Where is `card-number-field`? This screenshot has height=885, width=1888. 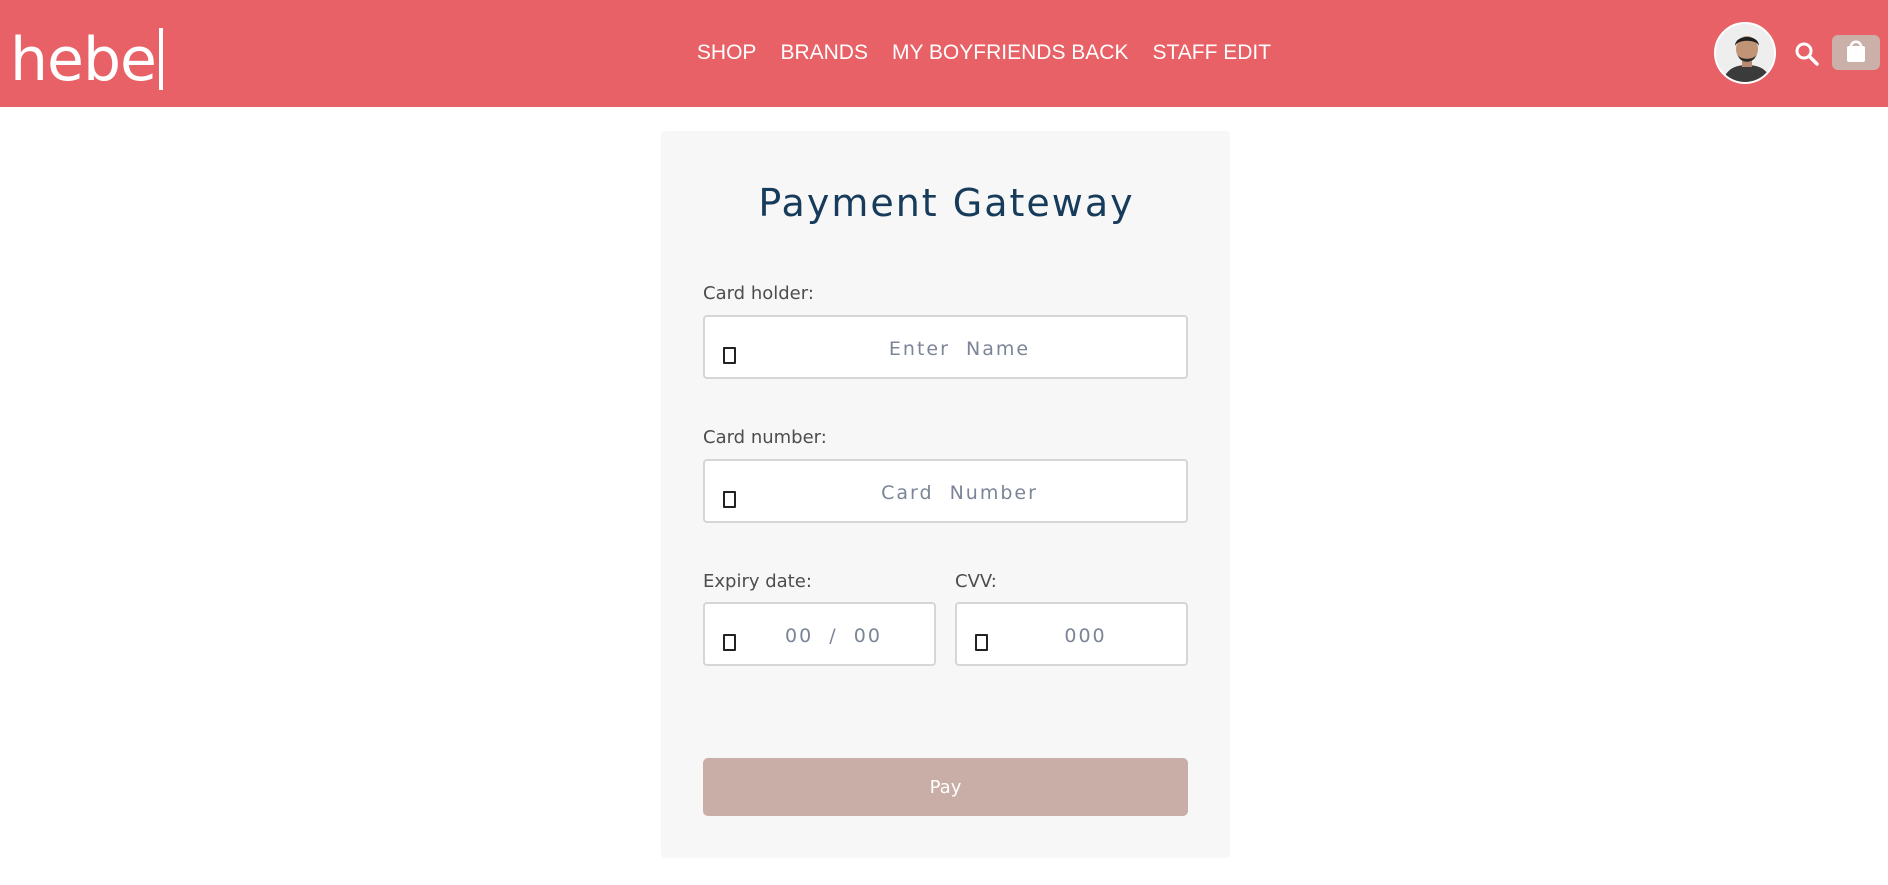 card-number-field is located at coordinates (945, 491).